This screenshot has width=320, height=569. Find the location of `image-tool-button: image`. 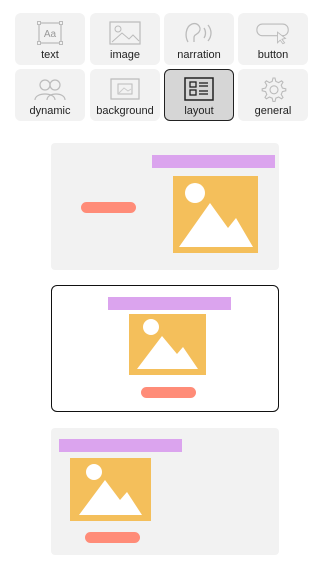

image-tool-button: image is located at coordinates (125, 39).